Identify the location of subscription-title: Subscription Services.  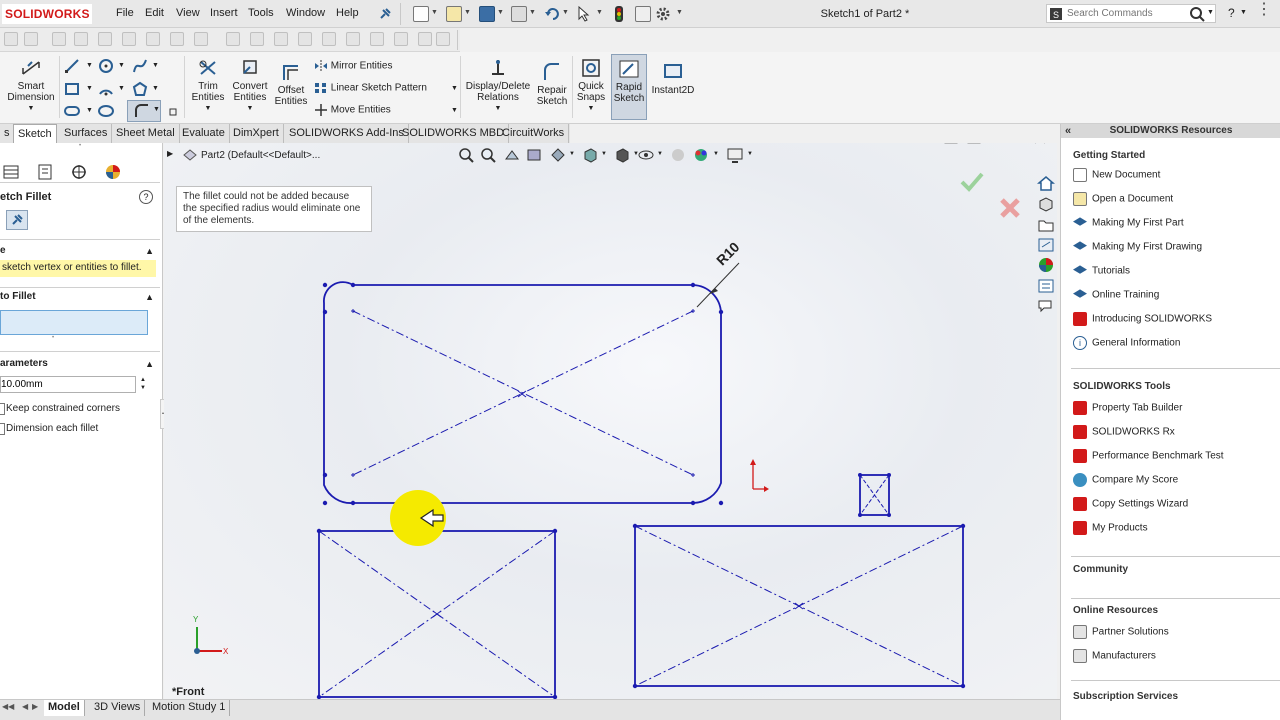
(1125, 696).